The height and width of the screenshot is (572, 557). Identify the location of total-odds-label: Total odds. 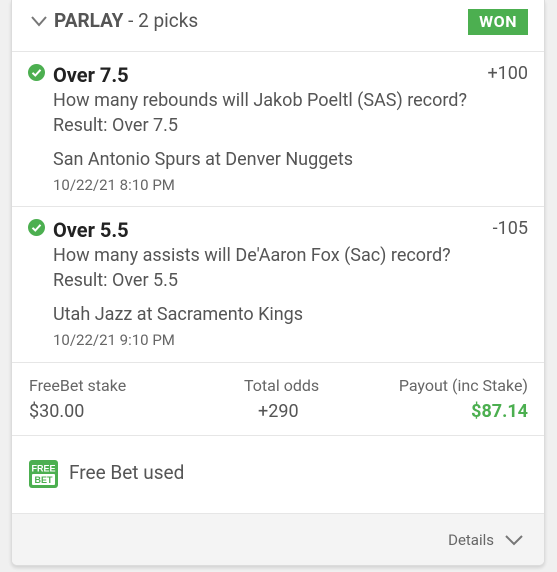
(282, 385).